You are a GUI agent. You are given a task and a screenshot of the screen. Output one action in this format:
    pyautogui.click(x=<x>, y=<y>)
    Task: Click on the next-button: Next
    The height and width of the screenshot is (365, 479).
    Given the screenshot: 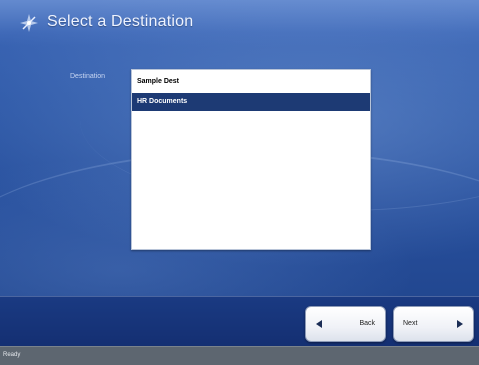 What is the action you would take?
    pyautogui.click(x=433, y=324)
    